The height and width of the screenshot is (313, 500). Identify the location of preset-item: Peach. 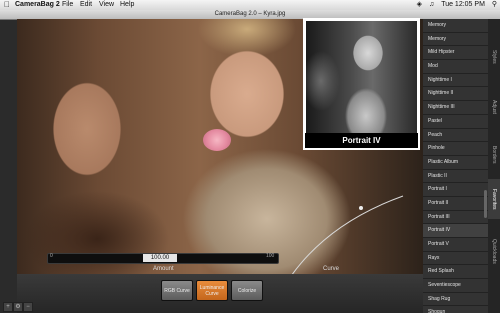
(455, 135).